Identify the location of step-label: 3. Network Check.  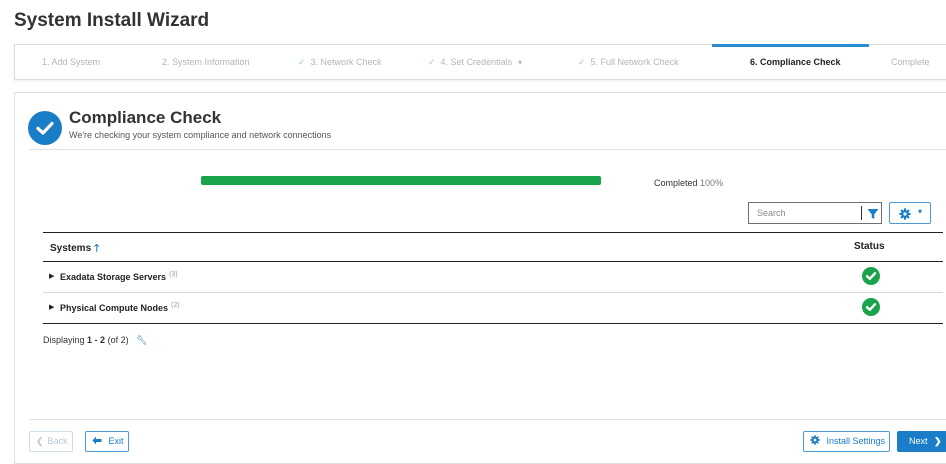
(346, 62).